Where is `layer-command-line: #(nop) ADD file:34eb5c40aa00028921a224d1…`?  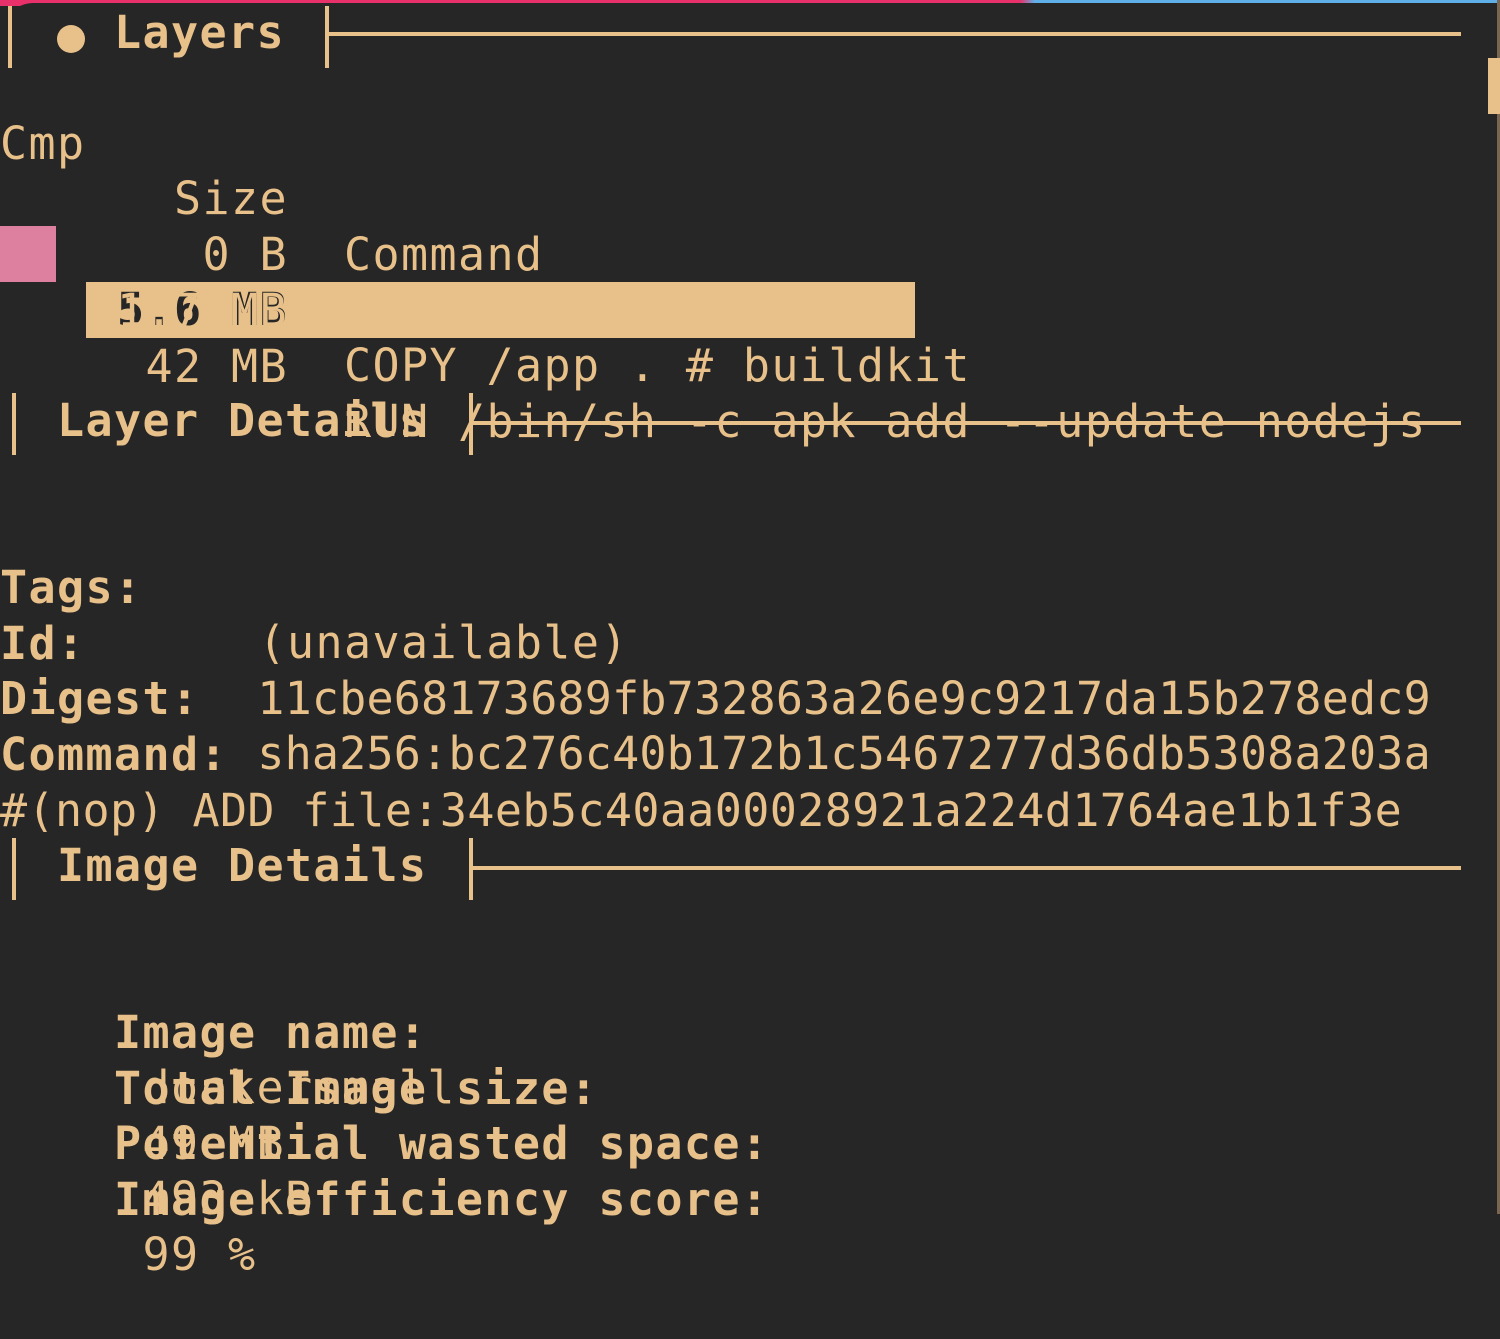
layer-command-line: #(nop) ADD file:34eb5c40aa00028921a224d1… is located at coordinates (701, 782).